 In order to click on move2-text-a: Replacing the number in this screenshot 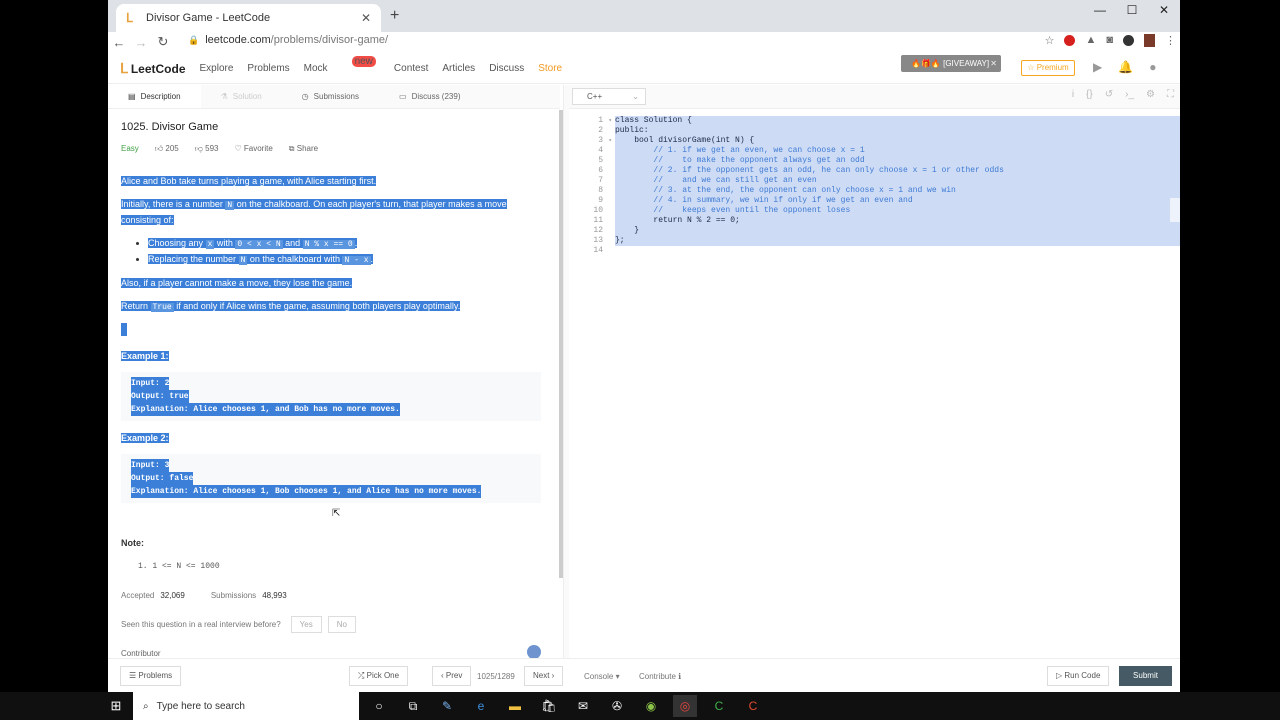, I will do `click(192, 259)`.